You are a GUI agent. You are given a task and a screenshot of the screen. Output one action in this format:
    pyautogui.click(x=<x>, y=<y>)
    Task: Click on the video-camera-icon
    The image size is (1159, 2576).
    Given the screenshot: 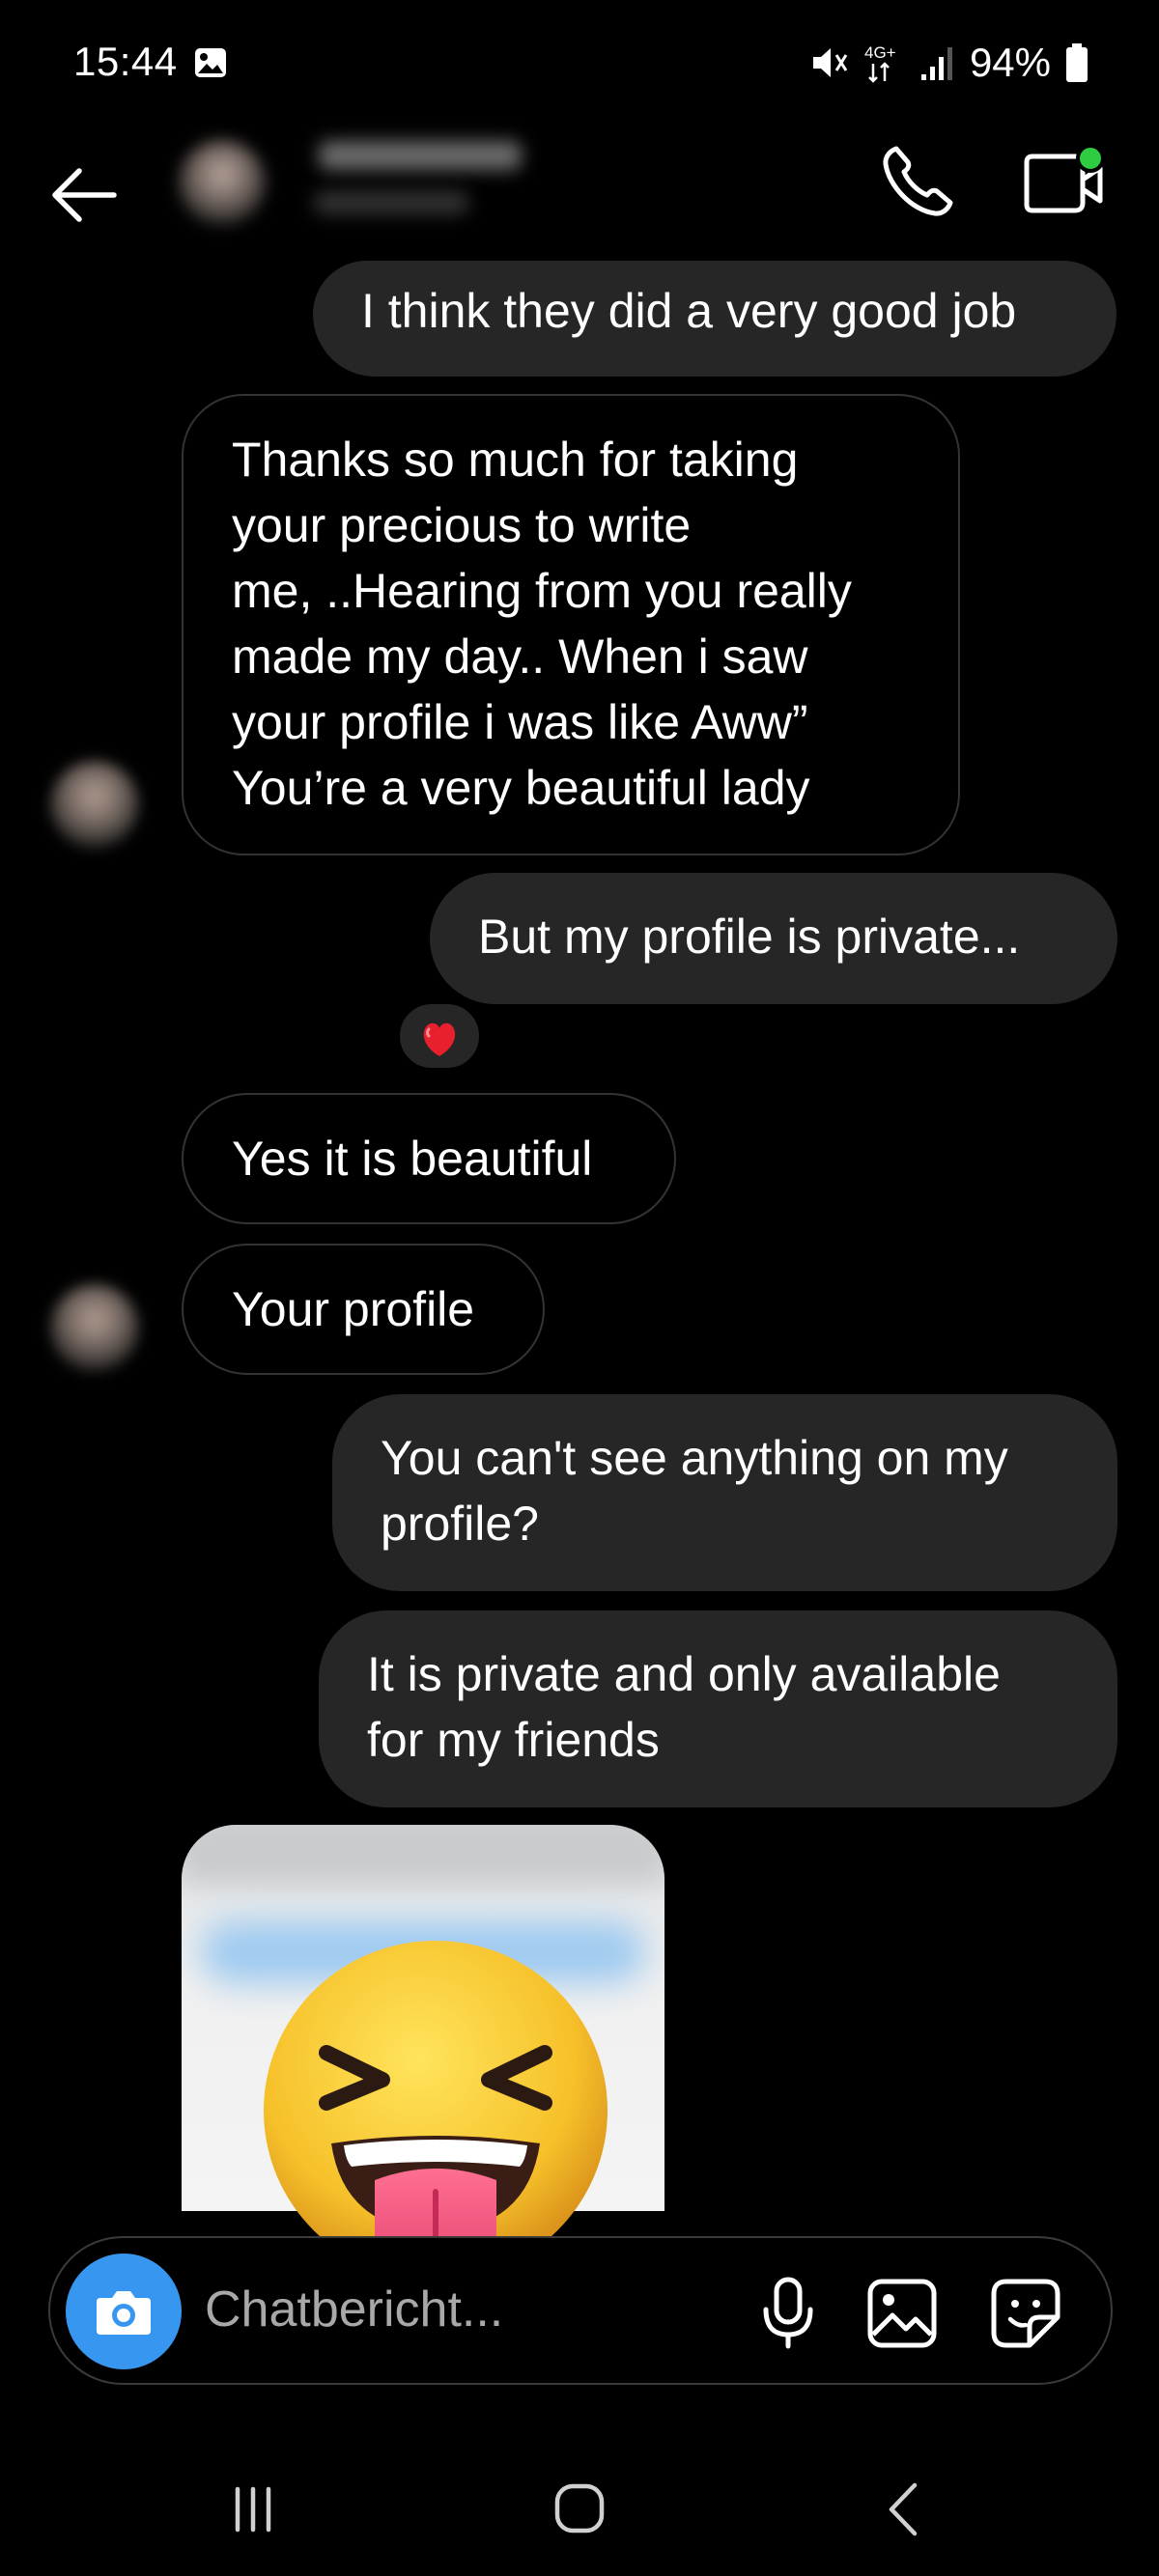 What is the action you would take?
    pyautogui.click(x=1063, y=183)
    